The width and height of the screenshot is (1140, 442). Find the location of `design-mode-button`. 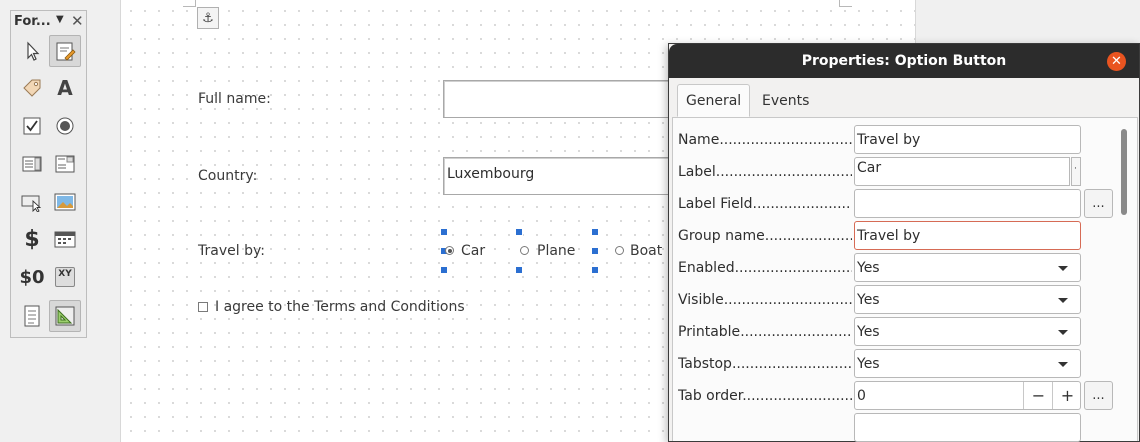

design-mode-button is located at coordinates (65, 51).